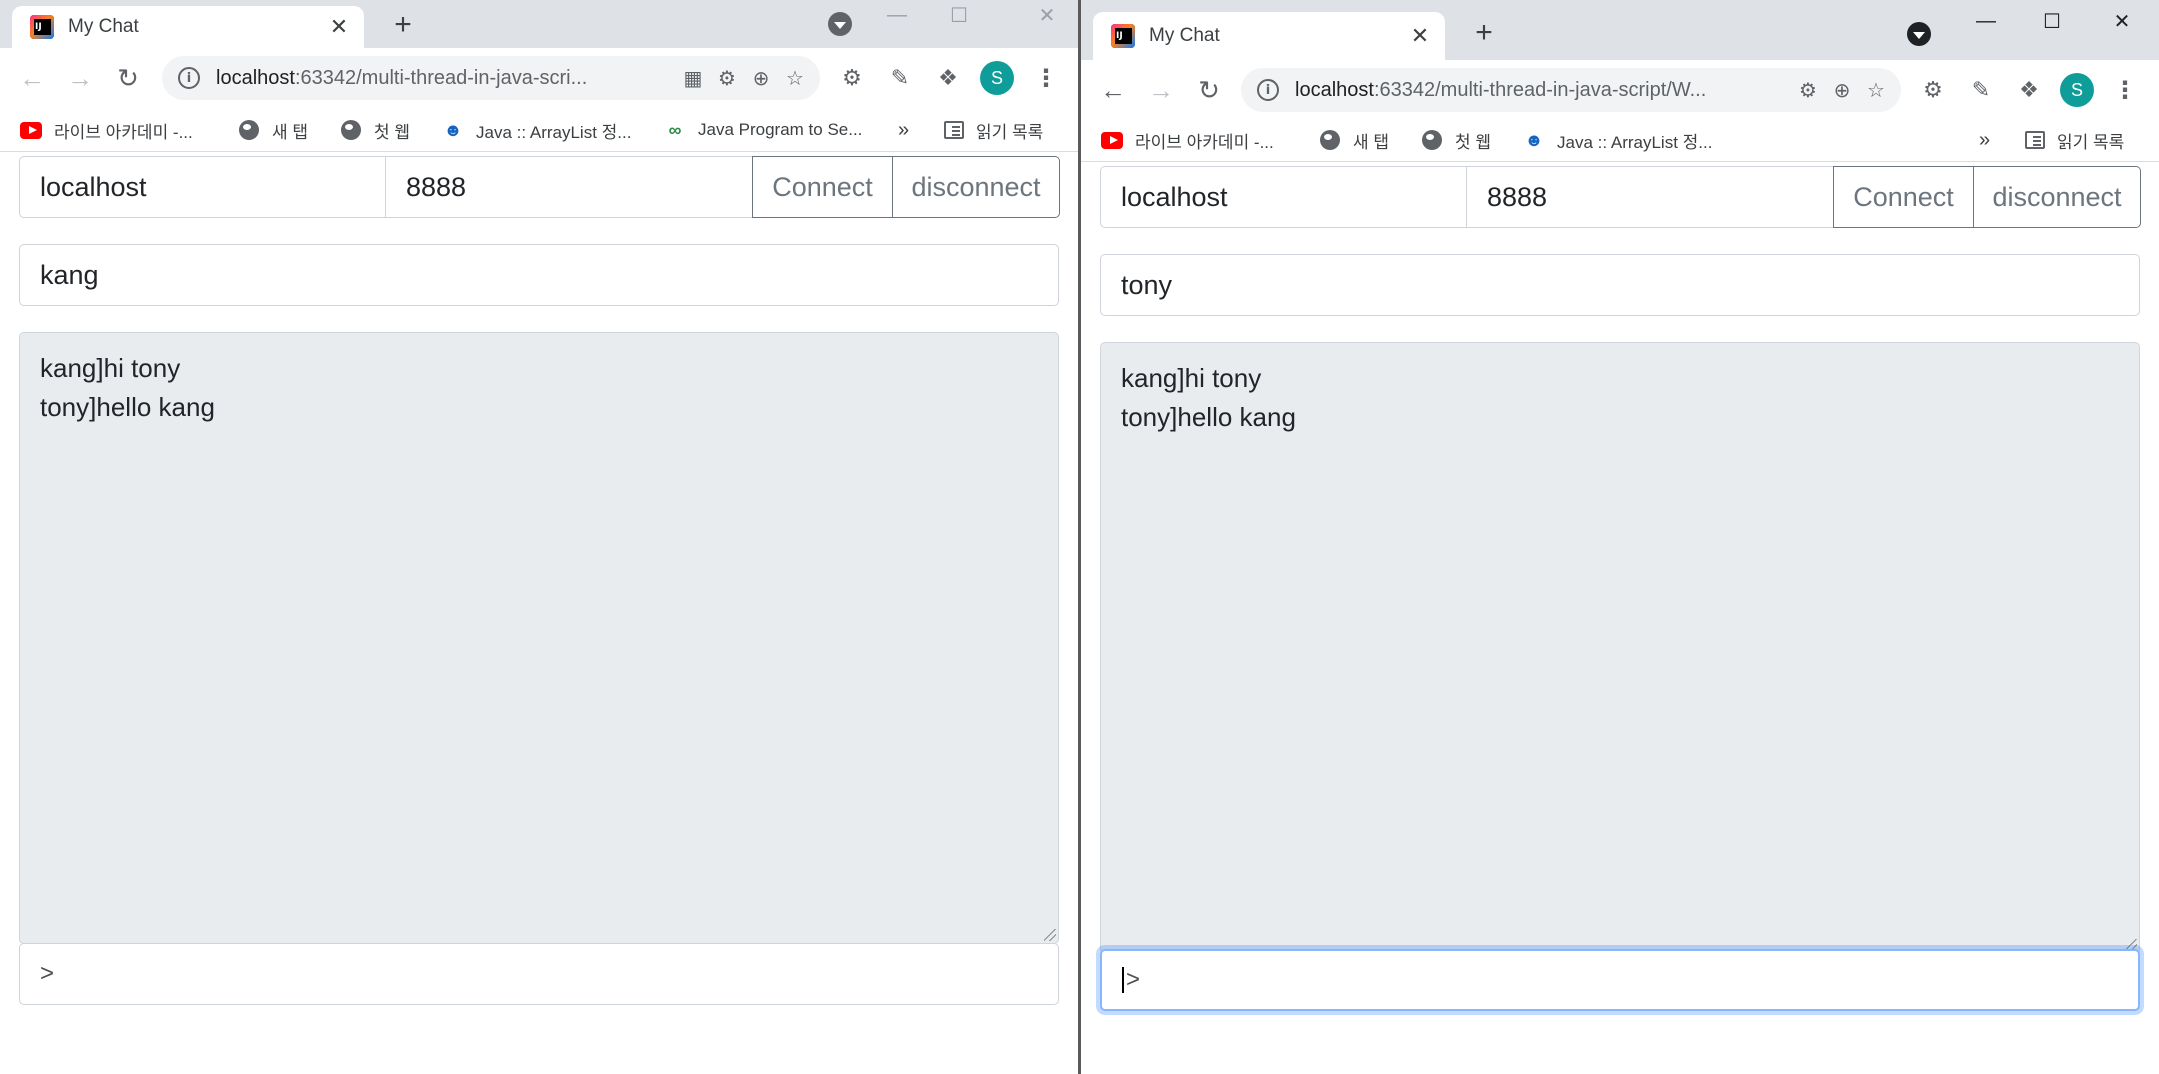  I want to click on bookmark-label: 새 탭, so click(1371, 142).